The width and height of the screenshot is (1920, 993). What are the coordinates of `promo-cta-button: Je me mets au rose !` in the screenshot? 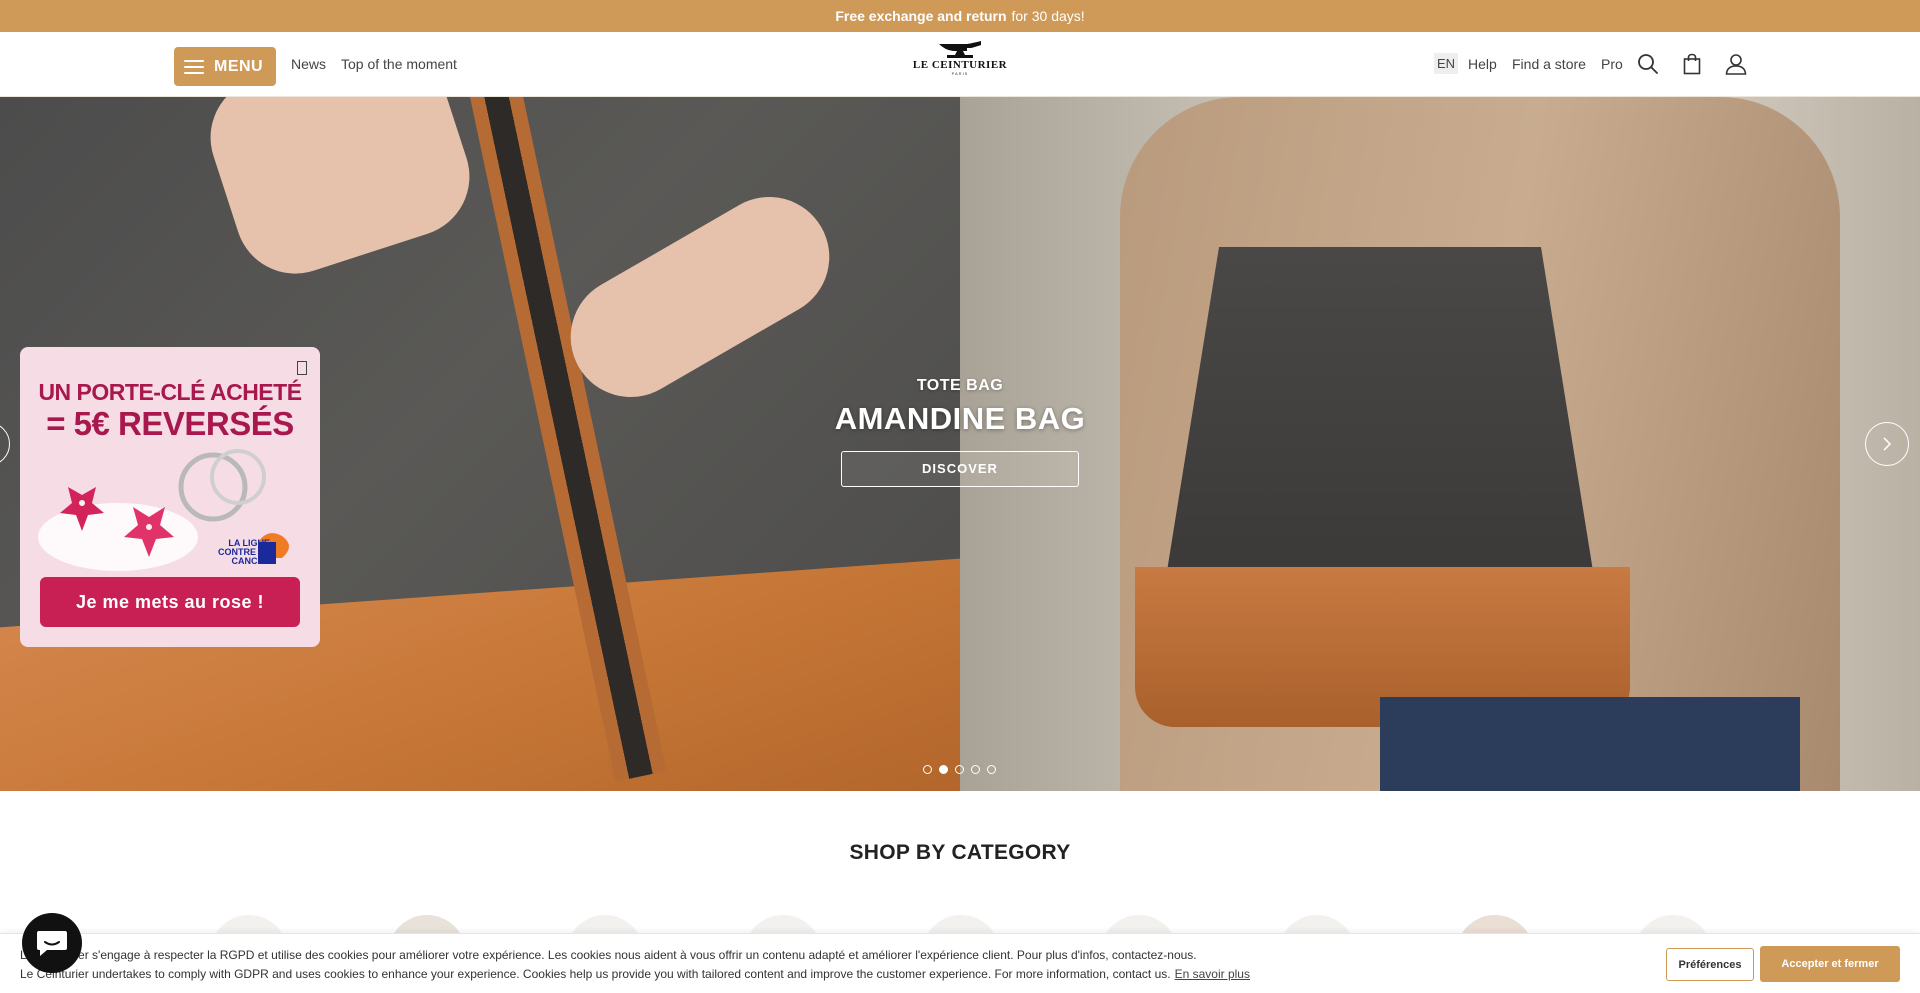 It's located at (170, 602).